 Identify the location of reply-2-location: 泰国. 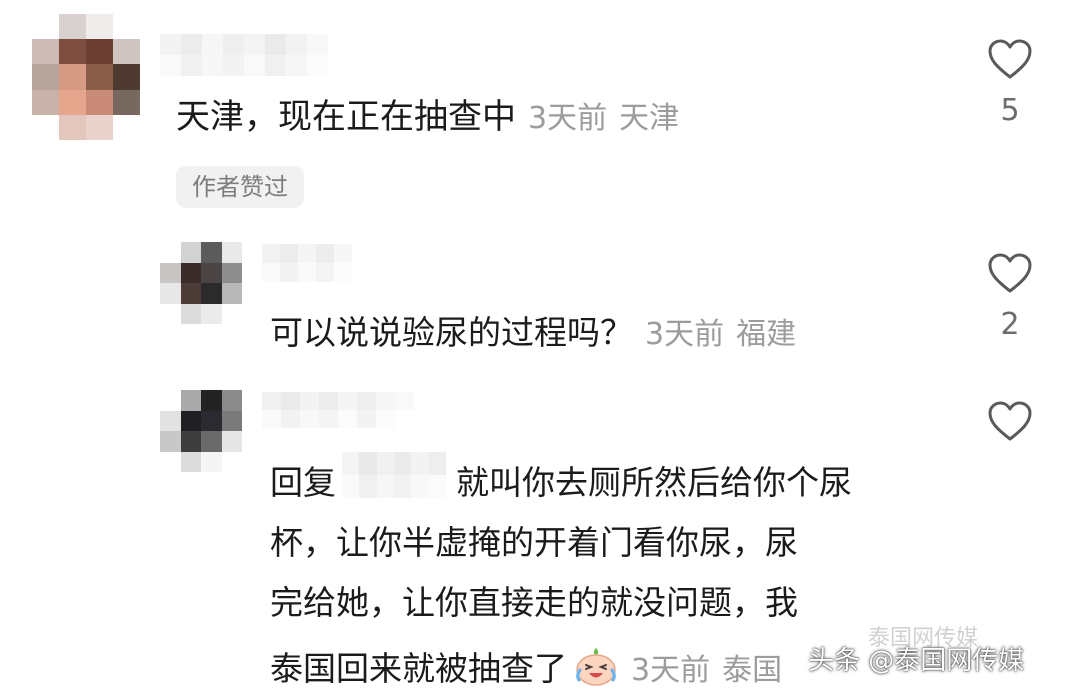
(752, 670).